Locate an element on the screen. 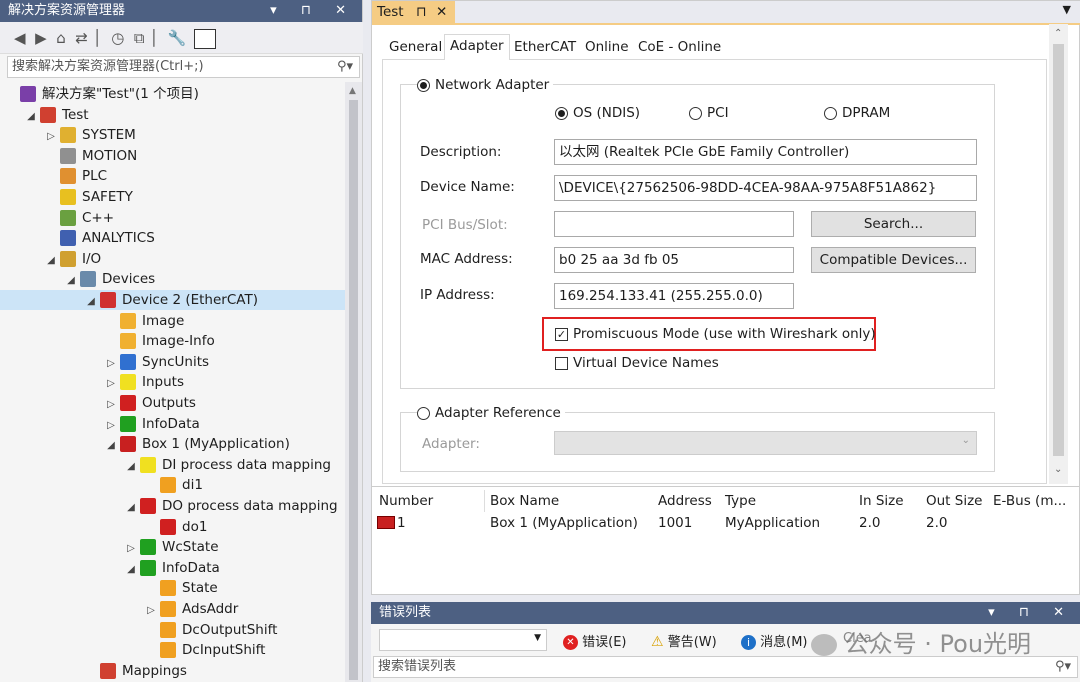  explorer-scrollbar: ▲ is located at coordinates (353, 382).